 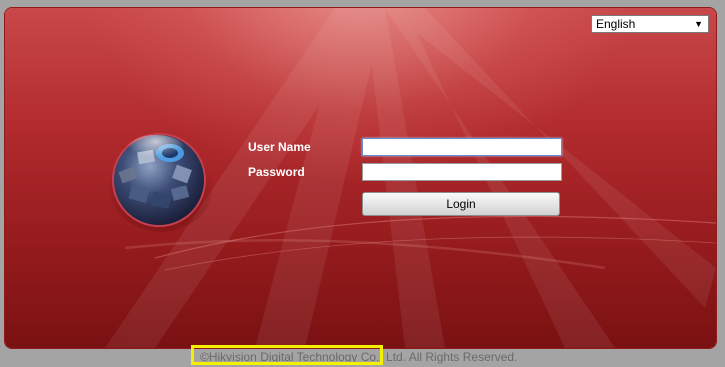 I want to click on language-select: English ▼, so click(x=650, y=24).